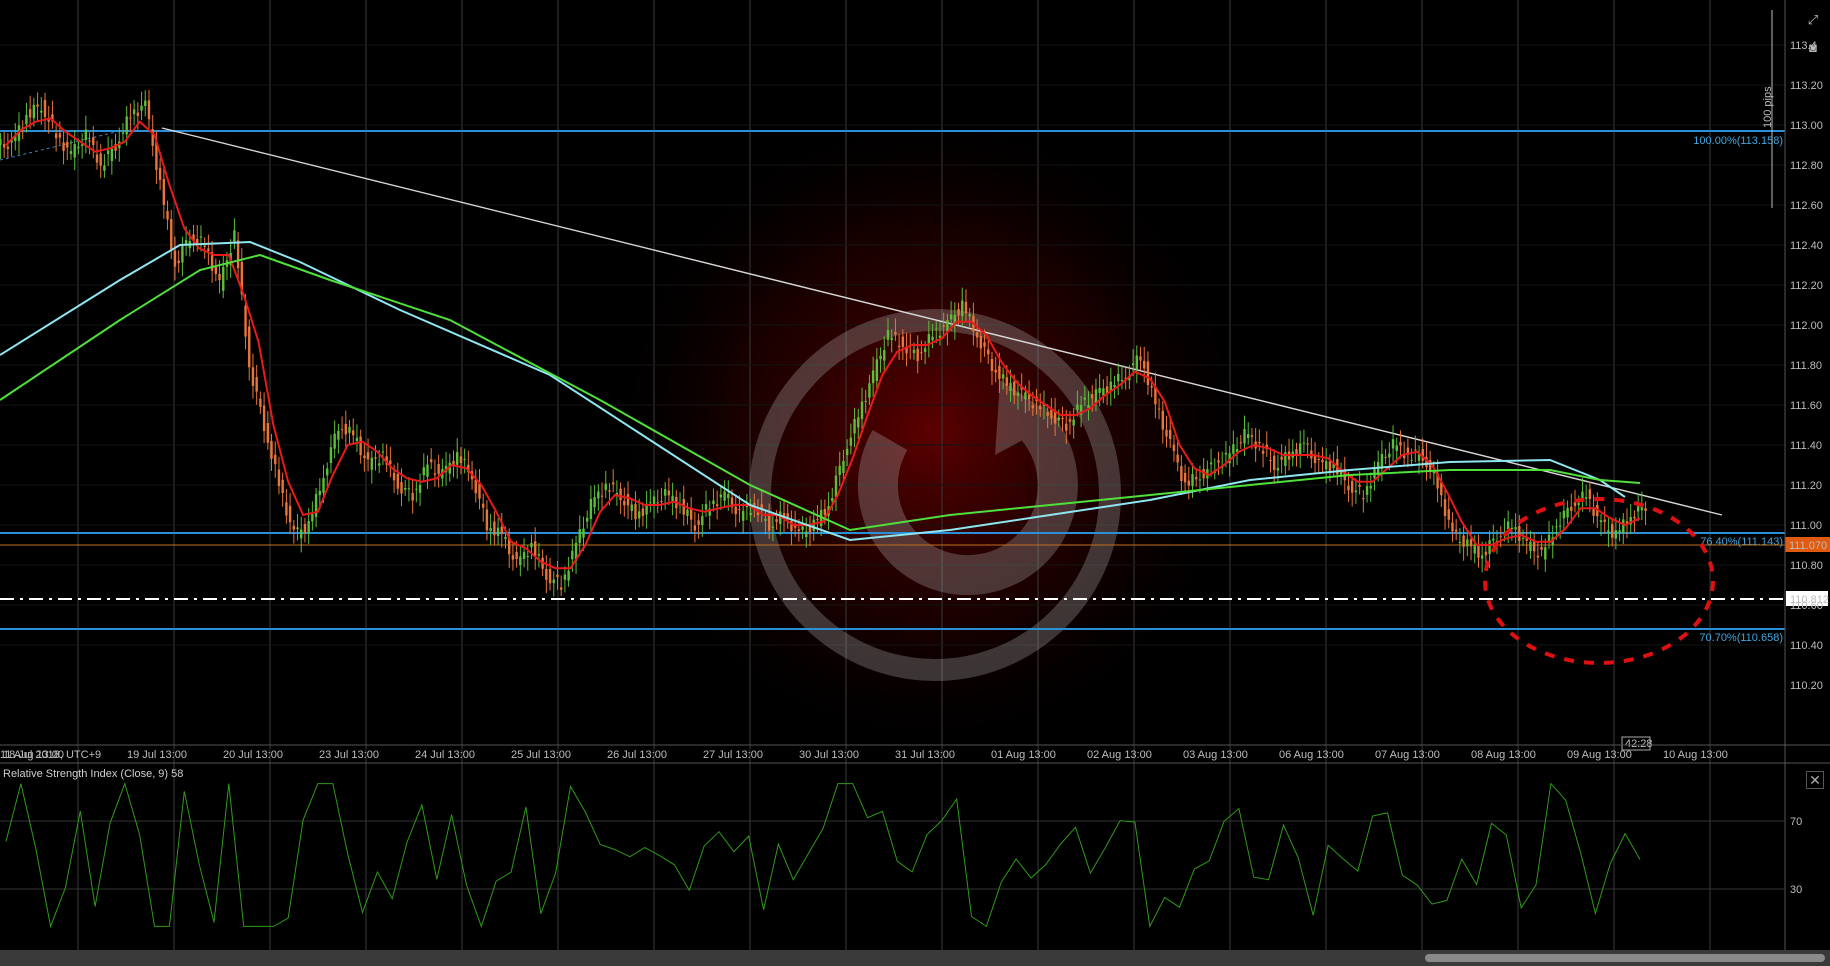 This screenshot has width=1830, height=966. I want to click on fib-label: 76.40%(111.143), so click(1741, 542).